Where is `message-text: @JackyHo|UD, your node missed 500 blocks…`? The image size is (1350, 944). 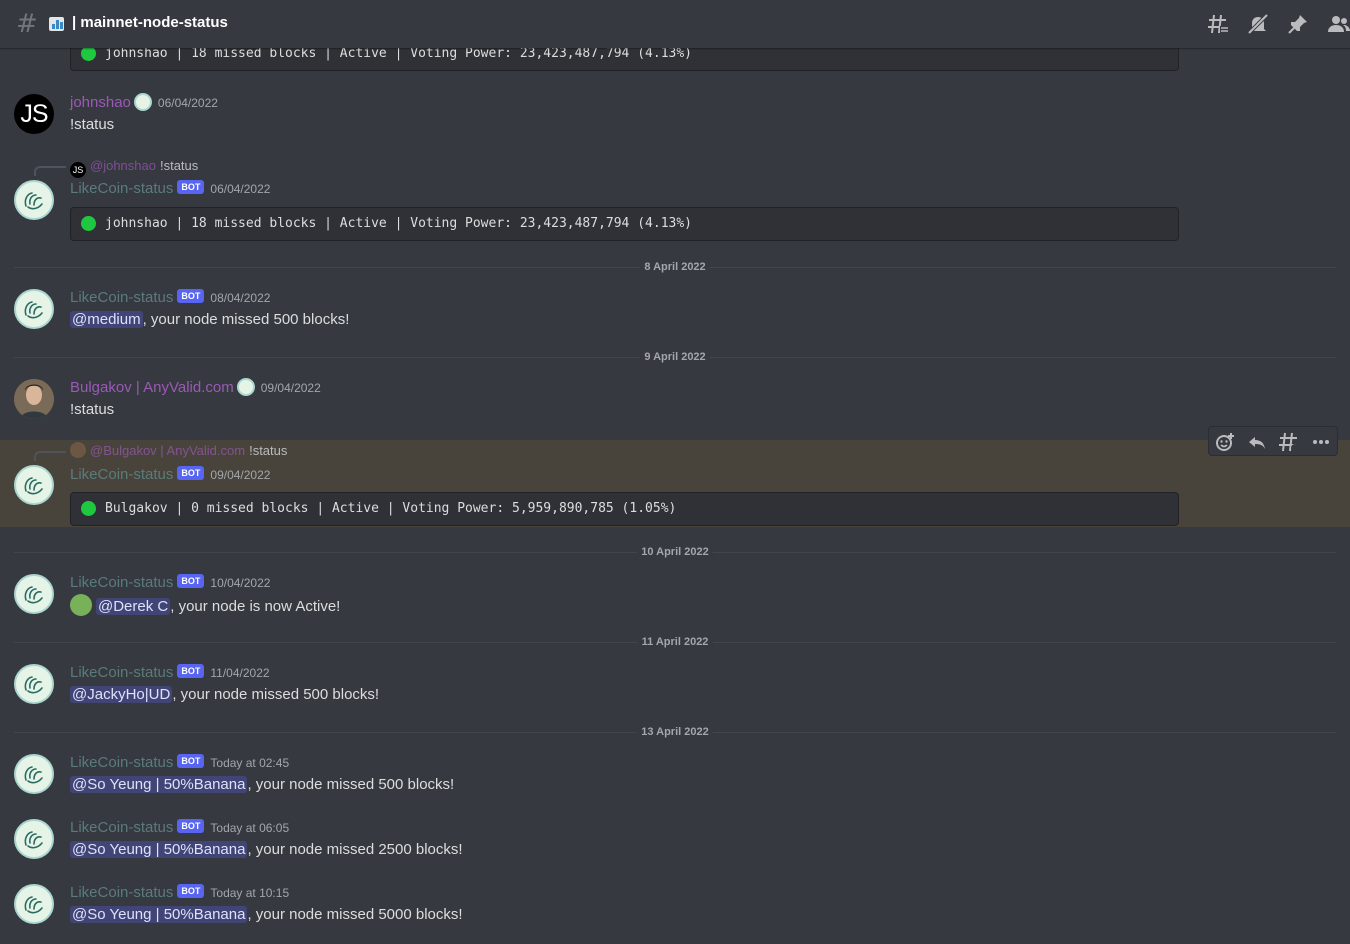 message-text: @JackyHo|UD, your node missed 500 blocks… is located at coordinates (224, 695).